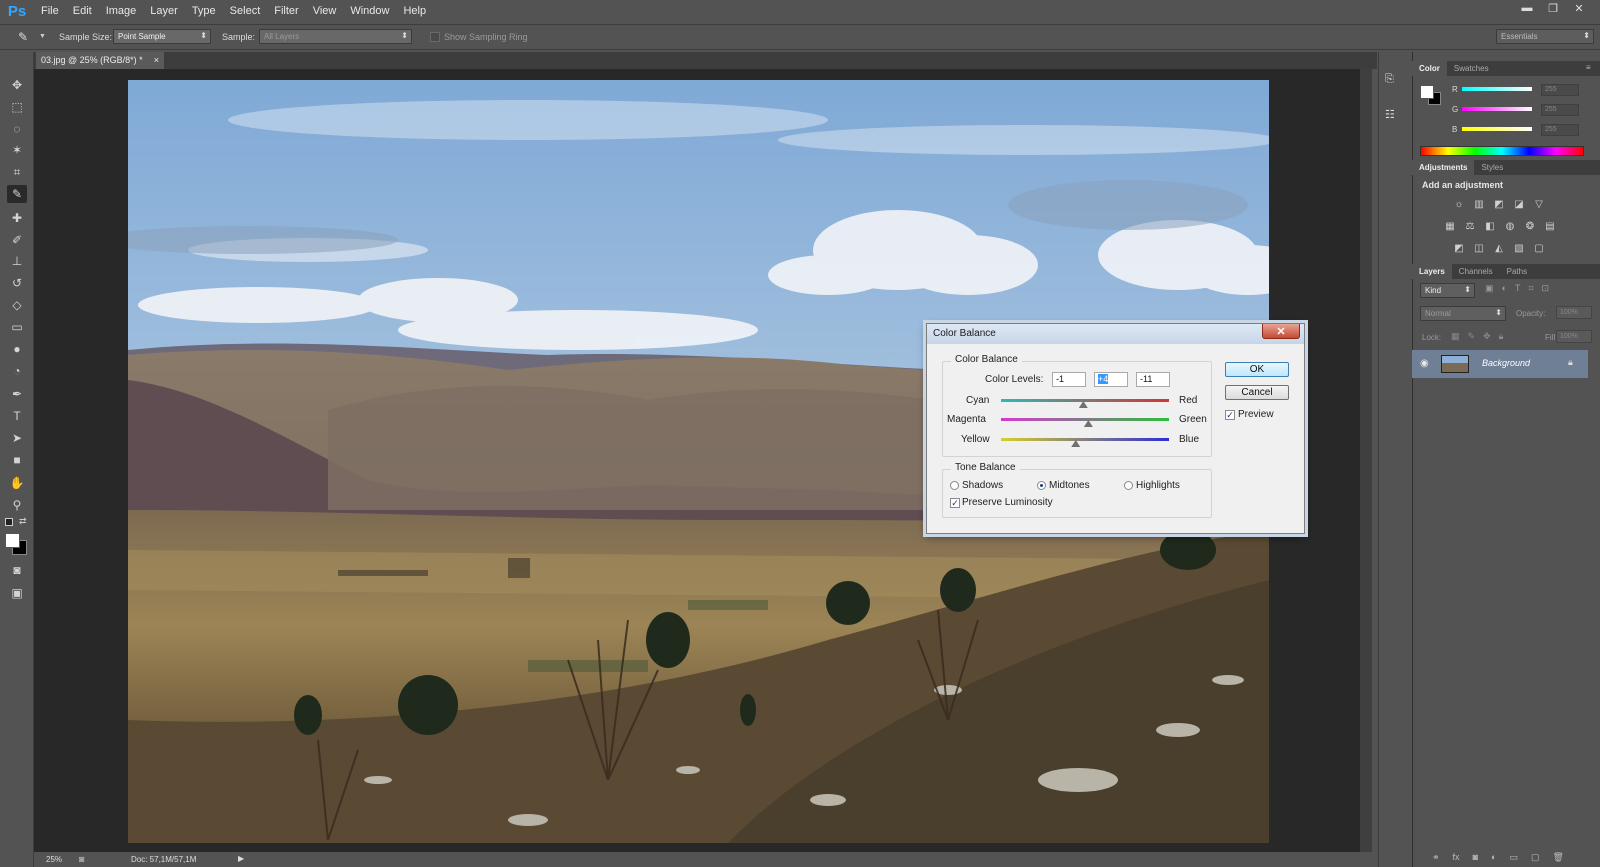  I want to click on opacity-field: 100%, so click(1574, 312).